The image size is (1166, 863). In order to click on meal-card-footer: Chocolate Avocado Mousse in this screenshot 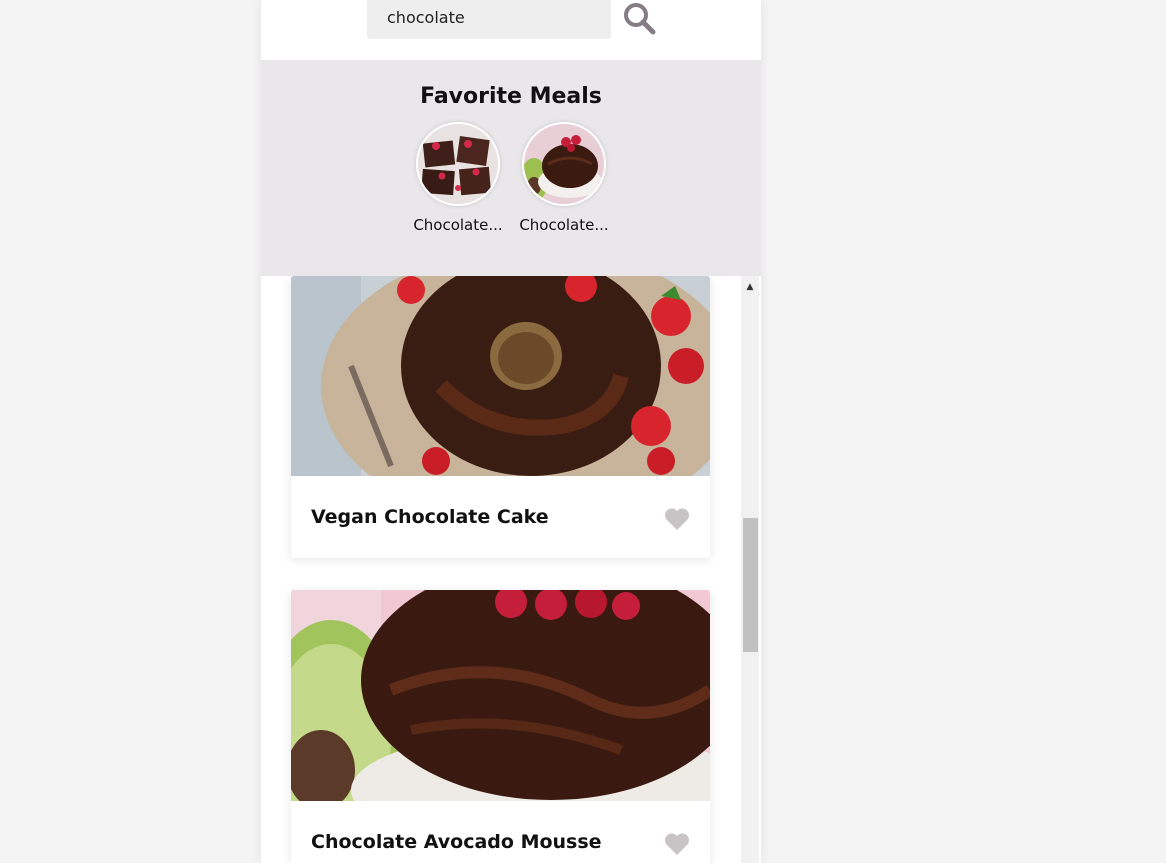, I will do `click(500, 832)`.